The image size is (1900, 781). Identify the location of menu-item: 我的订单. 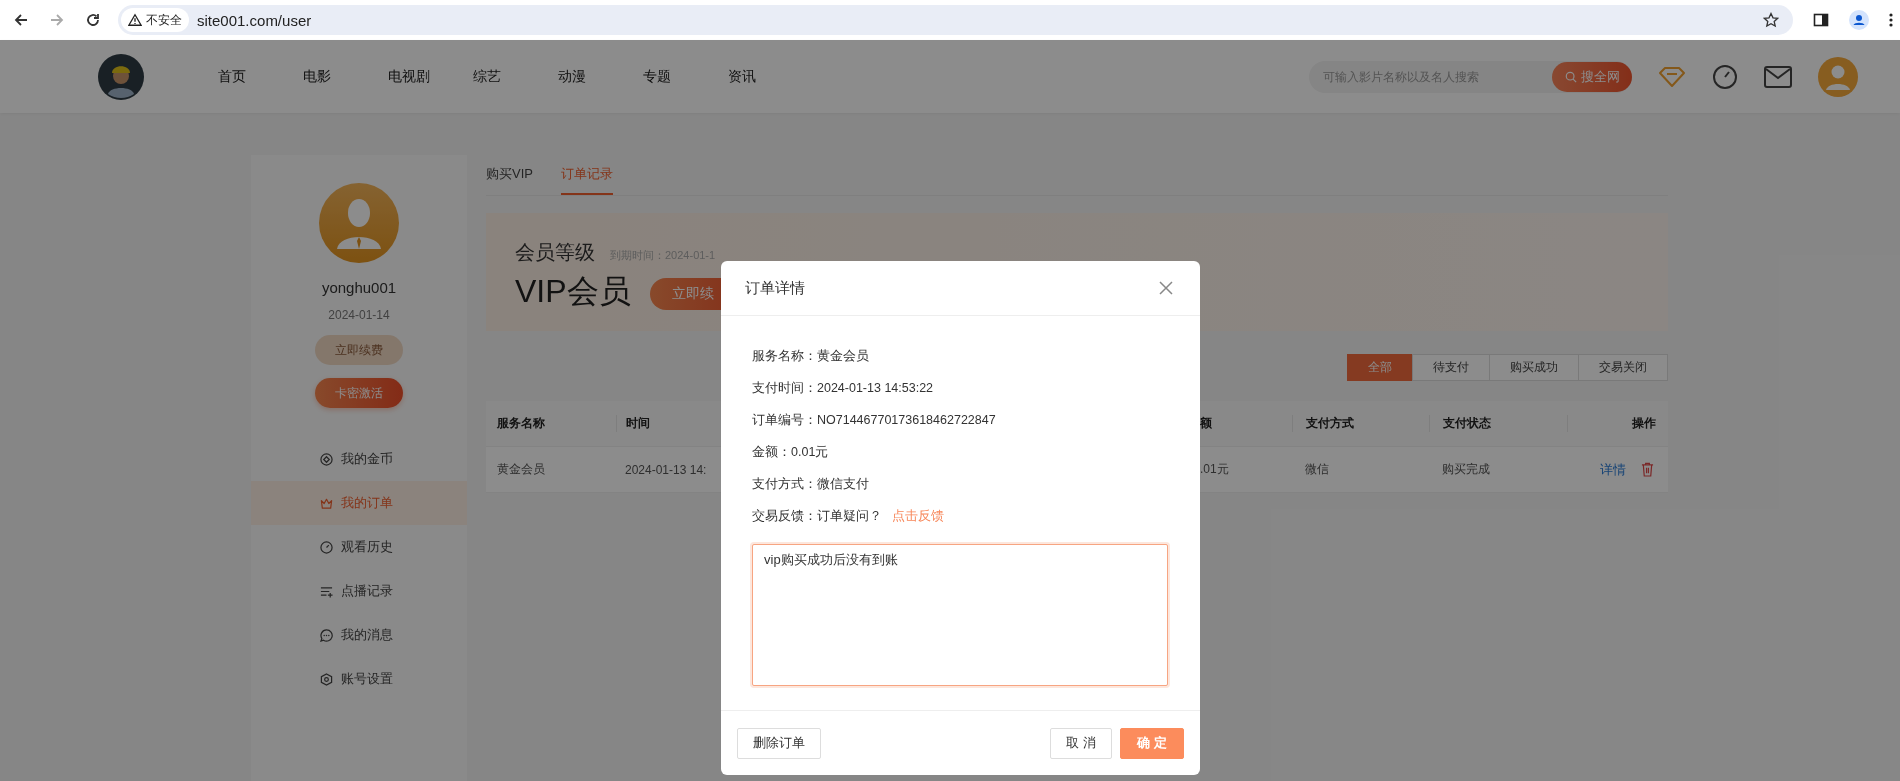
(359, 503).